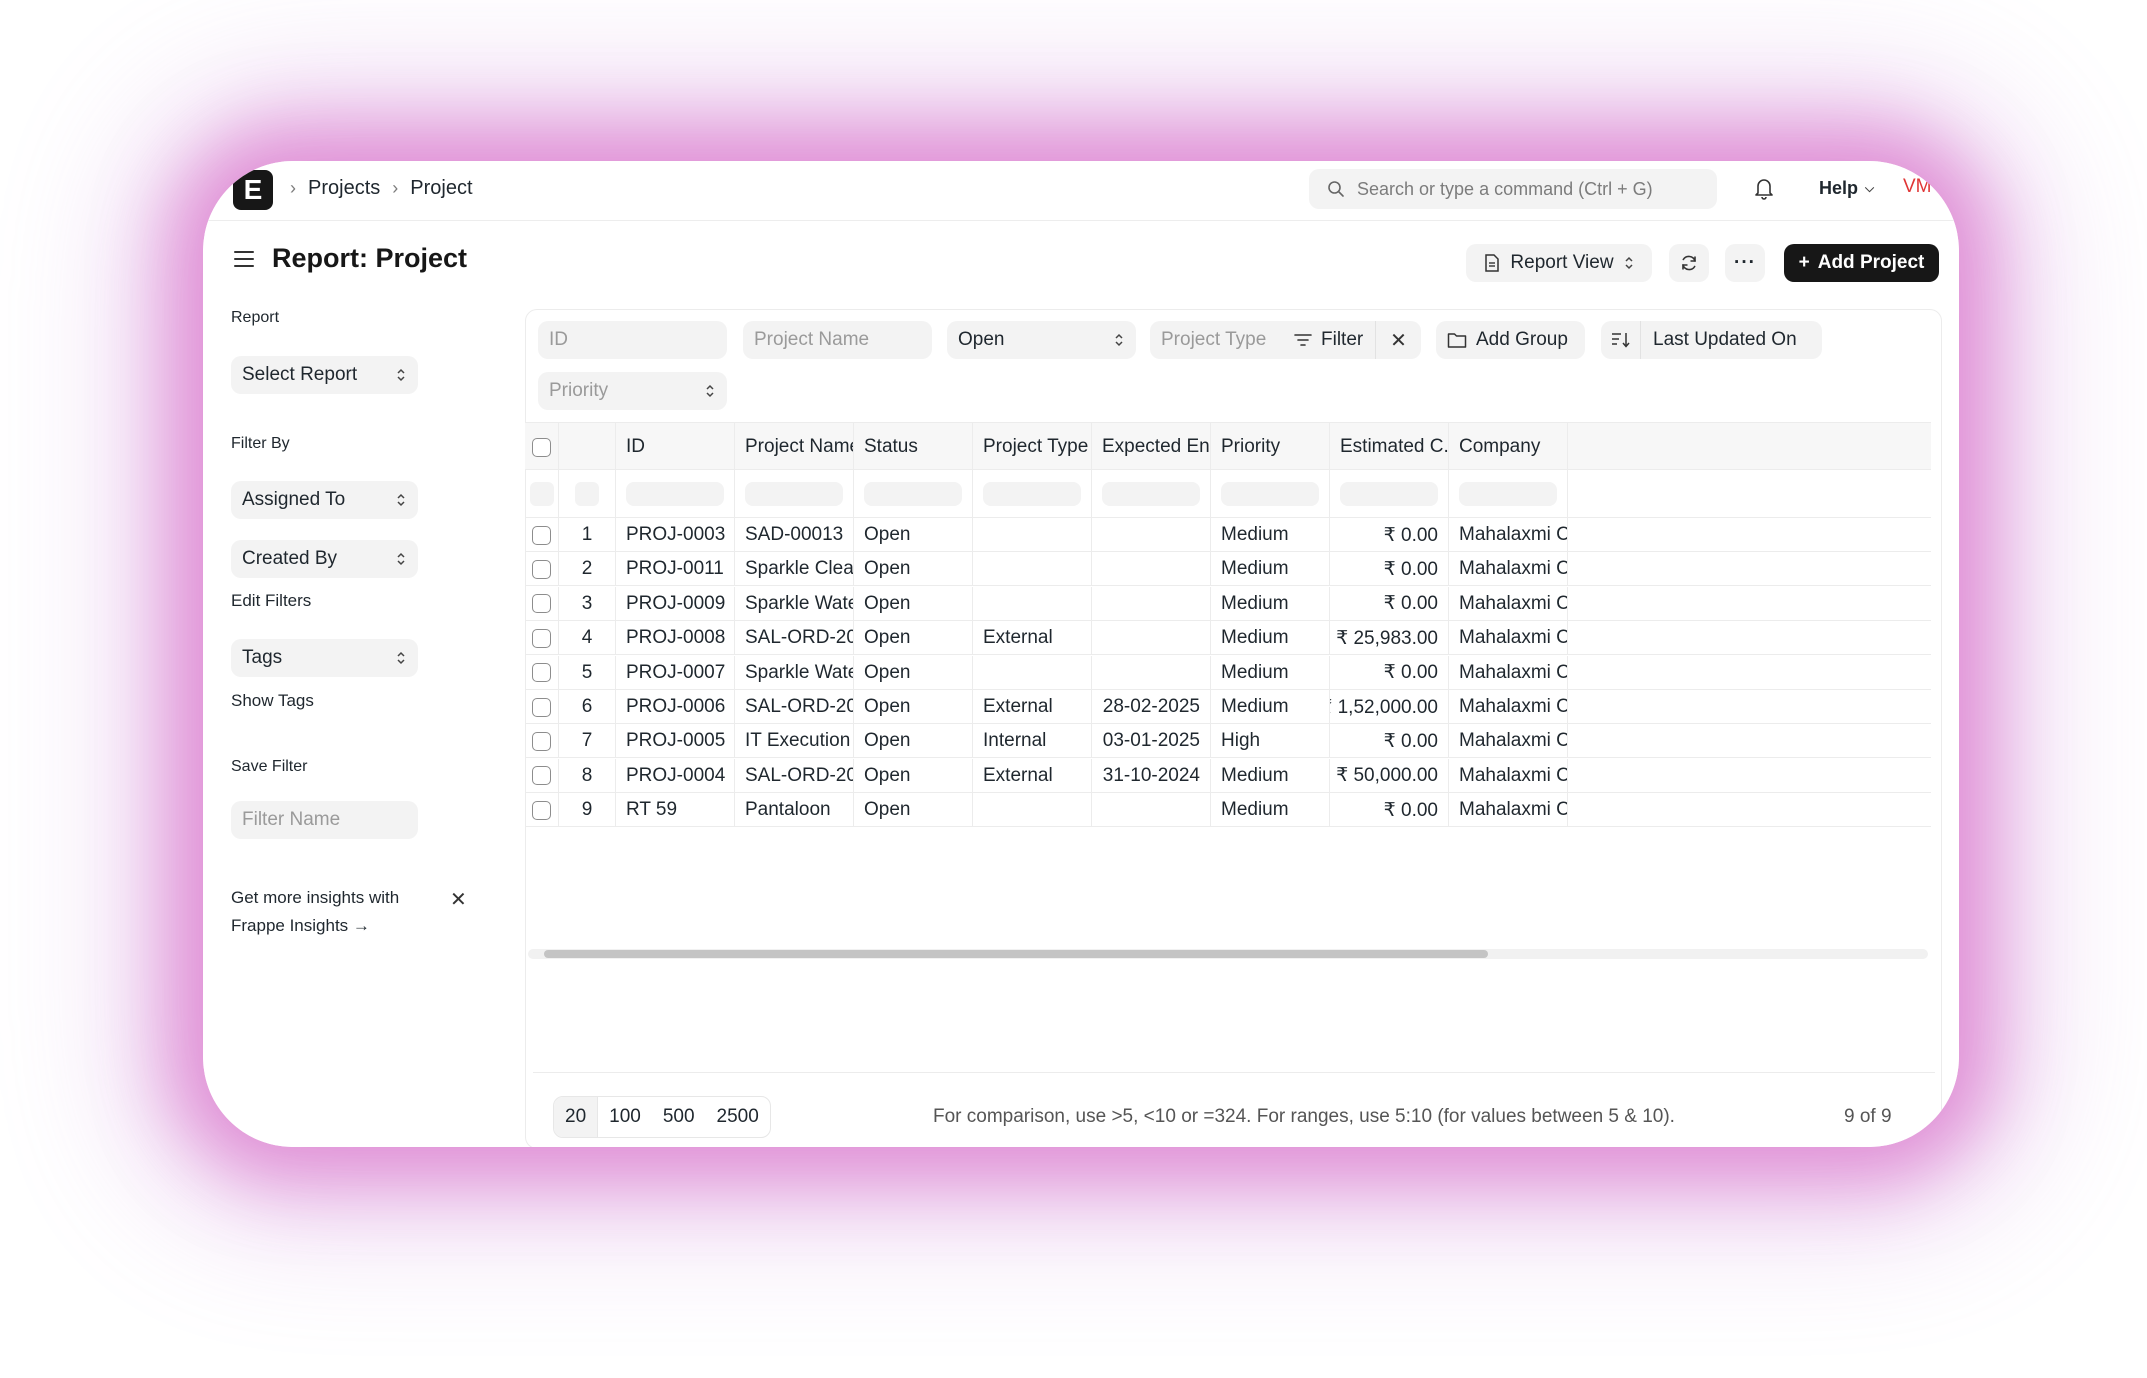 This screenshot has width=2147, height=1378. I want to click on breadcrumb-project: Project, so click(441, 188).